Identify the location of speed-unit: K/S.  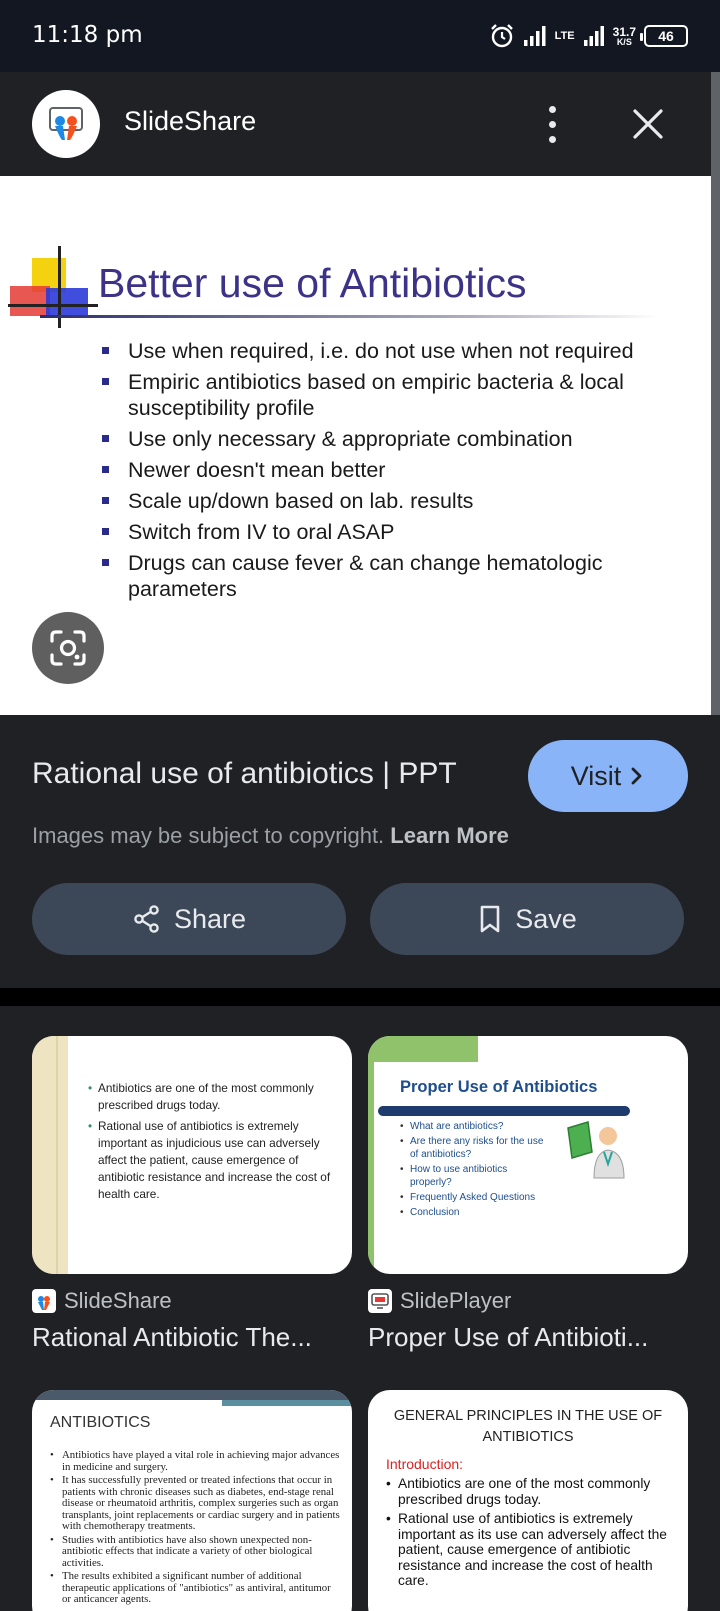
(624, 41).